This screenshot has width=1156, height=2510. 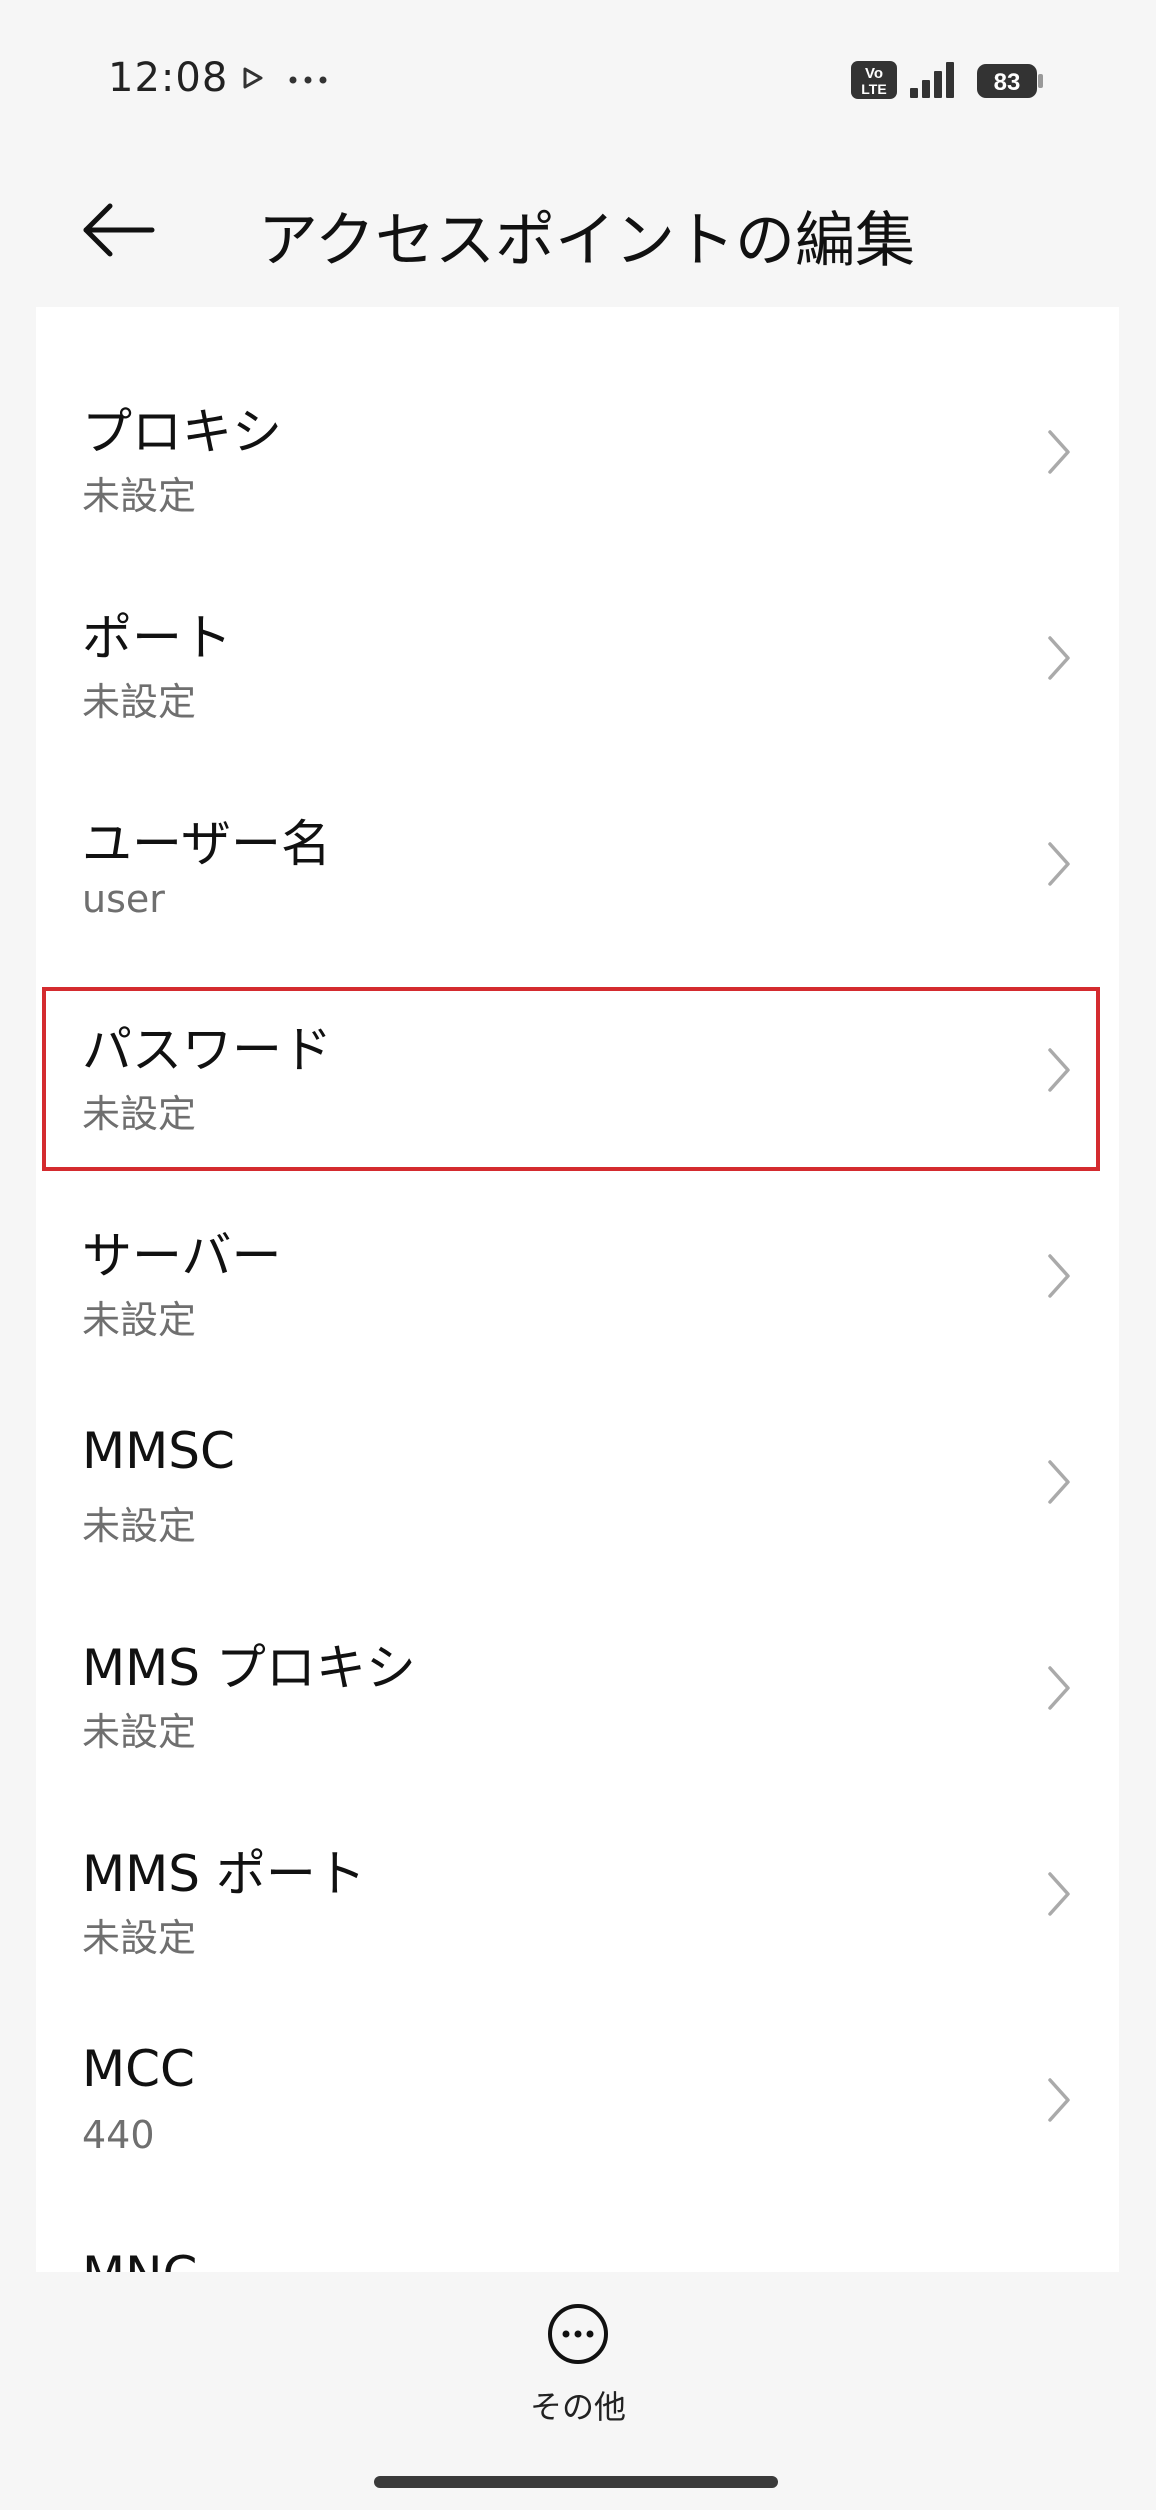 I want to click on battery-level: 83, so click(x=1007, y=82).